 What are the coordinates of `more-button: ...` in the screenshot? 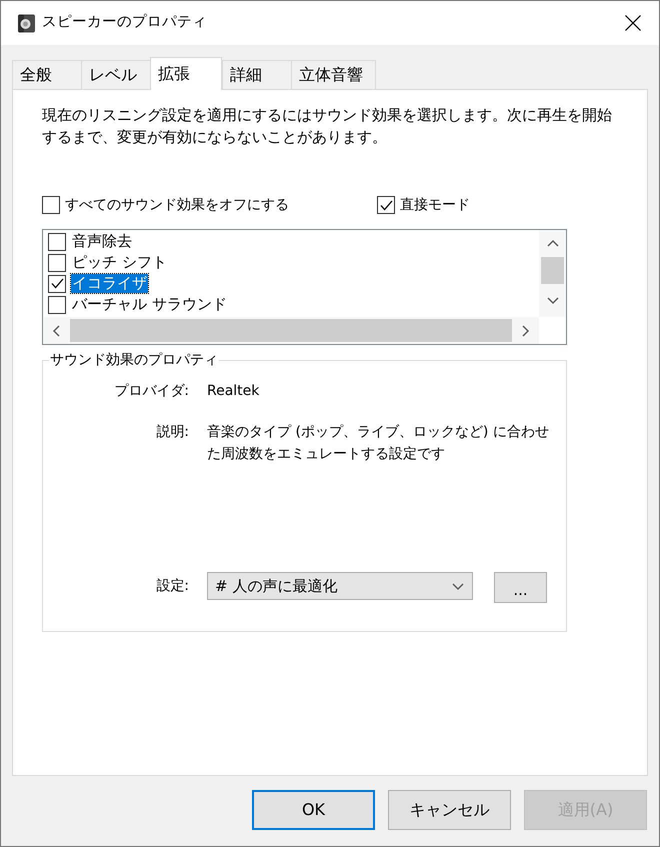 It's located at (520, 587).